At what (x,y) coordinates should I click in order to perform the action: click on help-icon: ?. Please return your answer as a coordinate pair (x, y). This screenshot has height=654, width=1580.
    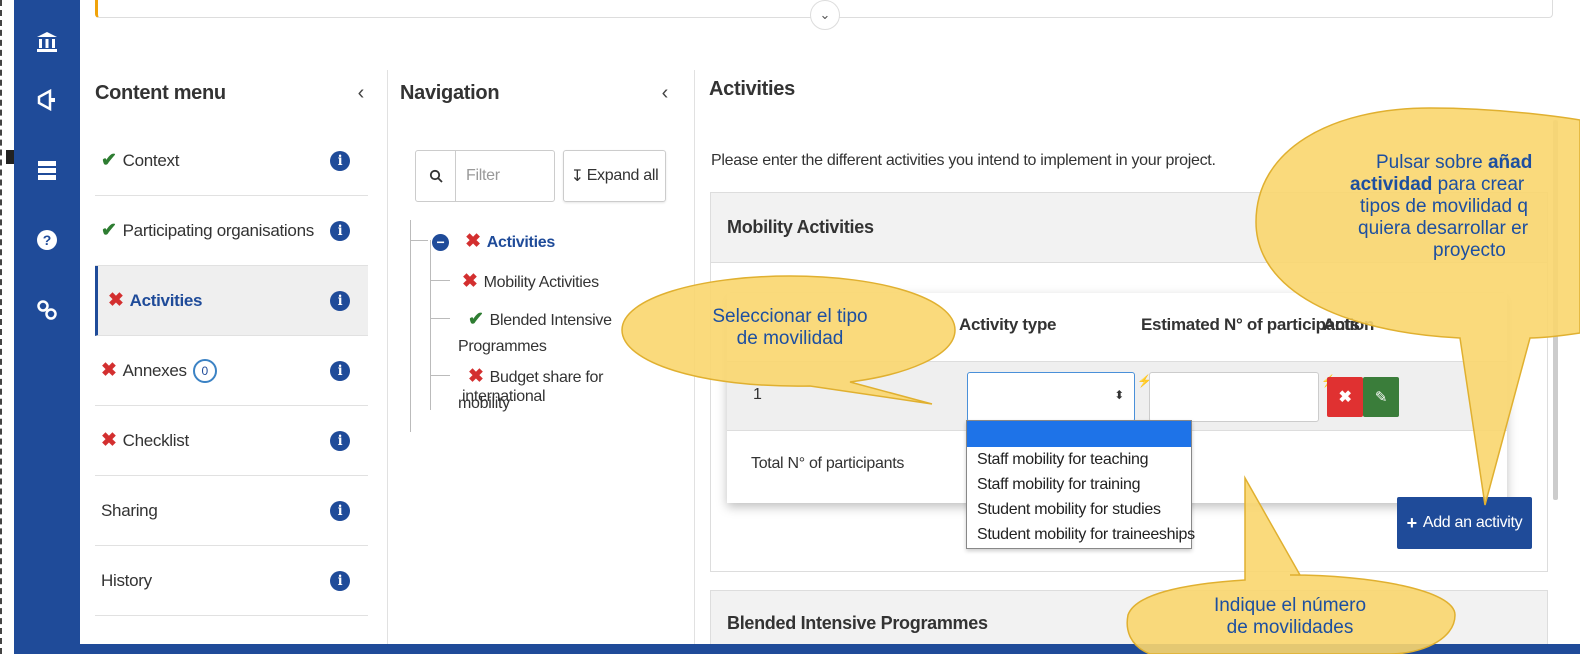
    Looking at the image, I should click on (47, 240).